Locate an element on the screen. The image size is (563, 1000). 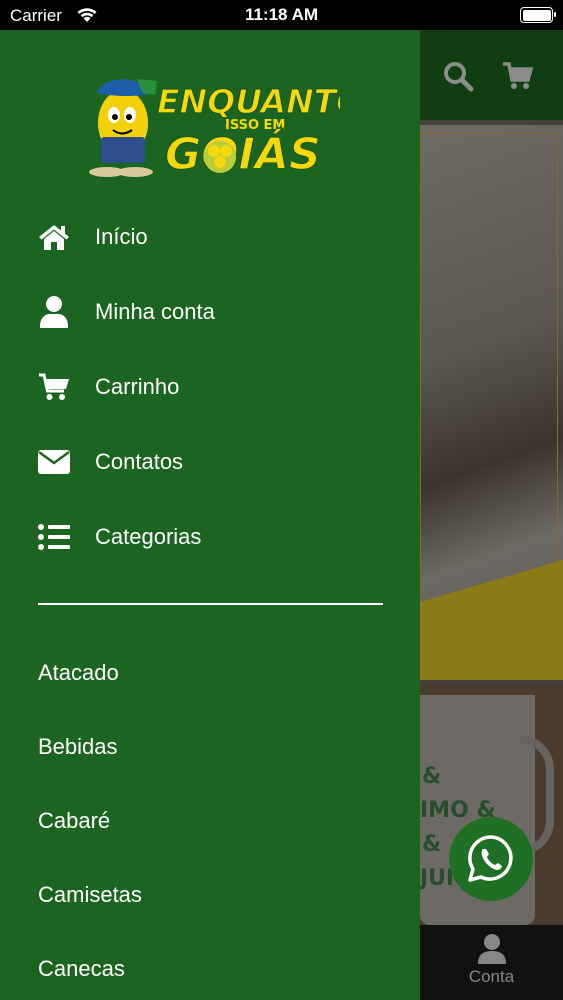
menu-item-categorias: Categorias is located at coordinates (210, 537).